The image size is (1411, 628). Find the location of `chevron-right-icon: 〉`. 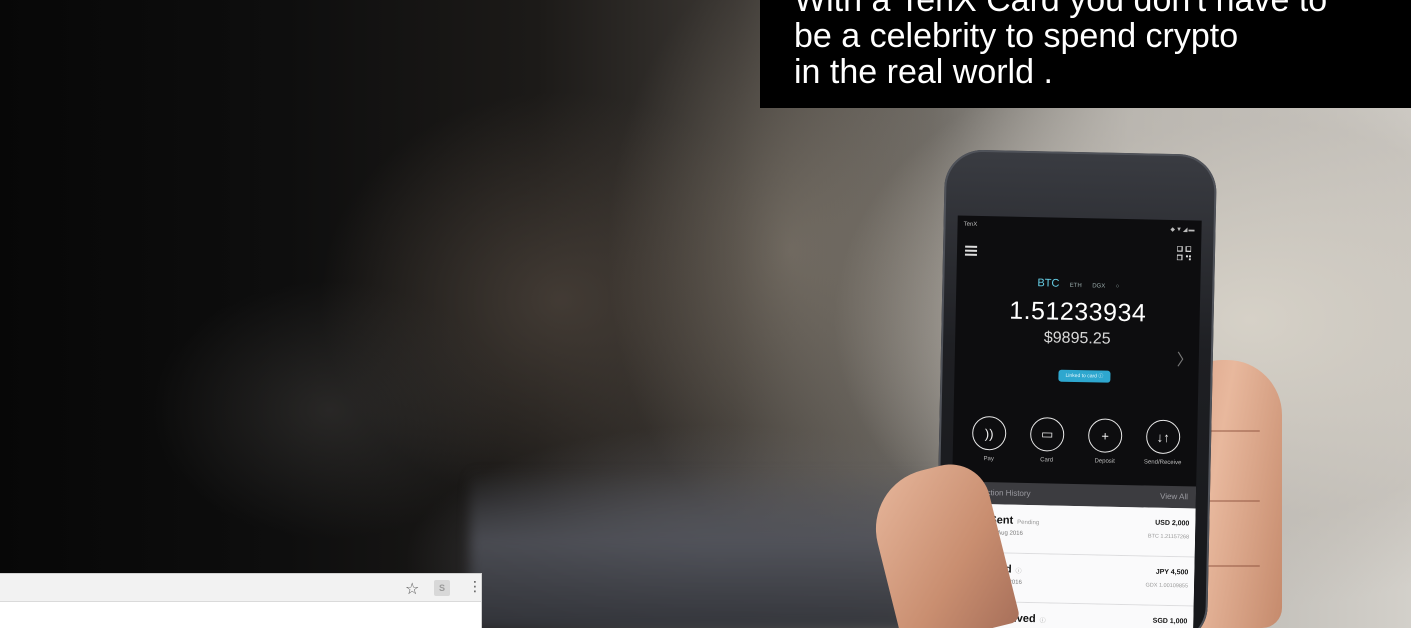

chevron-right-icon: 〉 is located at coordinates (1185, 358).